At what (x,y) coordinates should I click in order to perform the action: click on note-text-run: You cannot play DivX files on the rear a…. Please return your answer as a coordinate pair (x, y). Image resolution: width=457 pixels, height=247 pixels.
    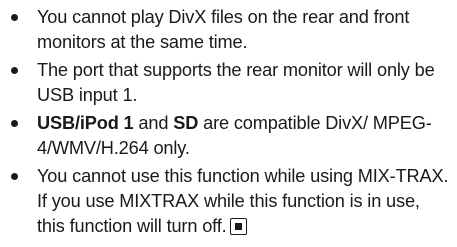
    Looking at the image, I should click on (223, 29).